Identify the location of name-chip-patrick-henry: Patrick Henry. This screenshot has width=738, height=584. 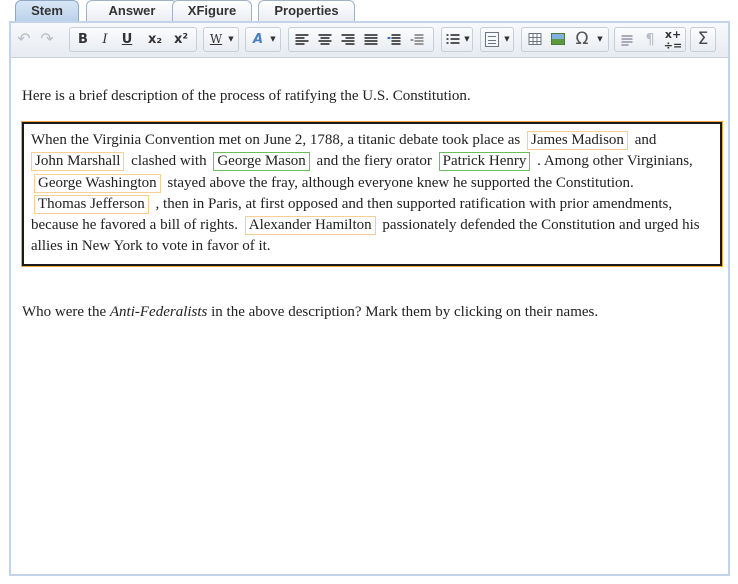
(484, 162).